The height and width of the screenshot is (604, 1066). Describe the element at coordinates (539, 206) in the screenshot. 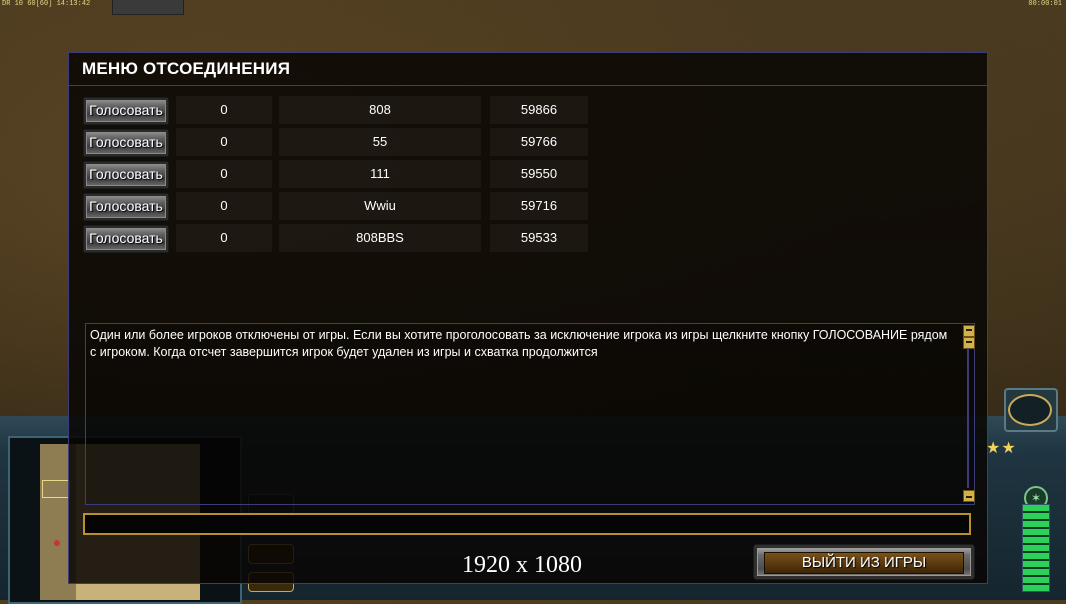

I see `player-ping: 59716` at that location.